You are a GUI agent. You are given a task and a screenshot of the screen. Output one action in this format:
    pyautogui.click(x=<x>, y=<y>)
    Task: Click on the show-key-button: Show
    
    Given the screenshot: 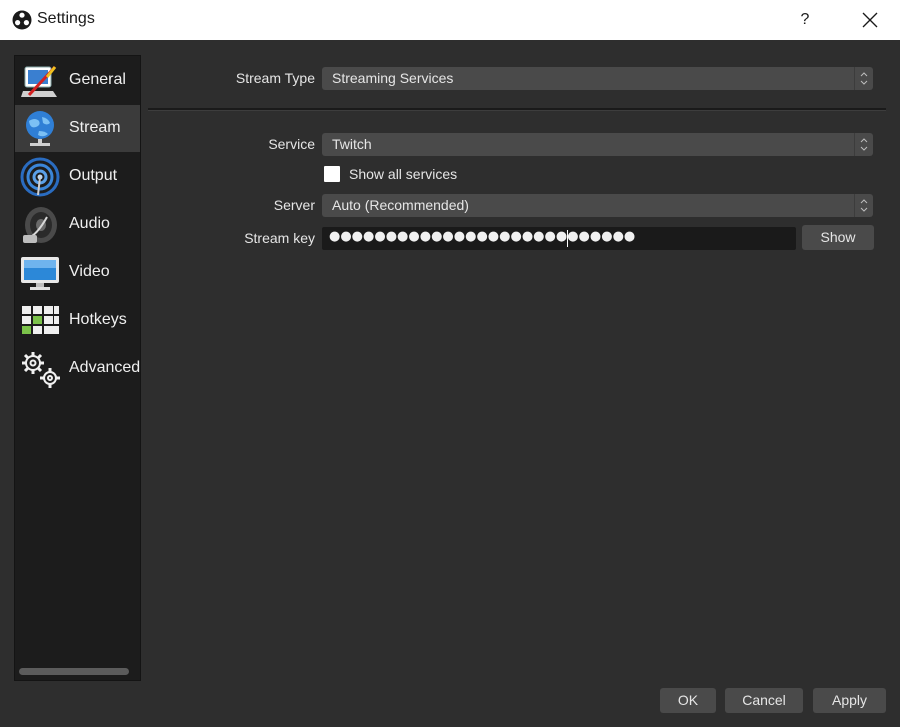 What is the action you would take?
    pyautogui.click(x=838, y=237)
    